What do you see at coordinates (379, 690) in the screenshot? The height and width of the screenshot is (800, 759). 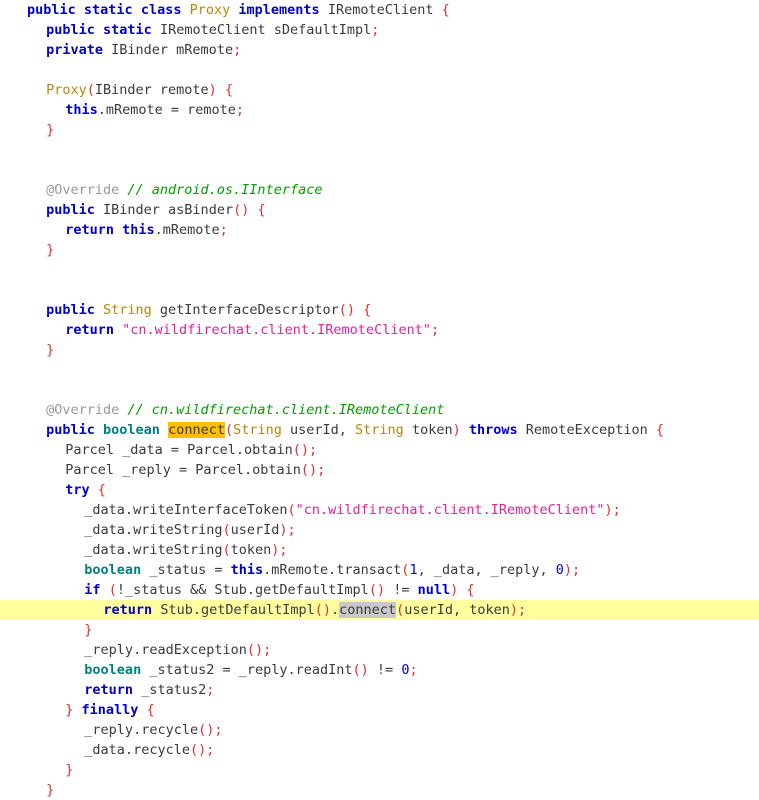 I see `code-line: return _status2;` at bounding box center [379, 690].